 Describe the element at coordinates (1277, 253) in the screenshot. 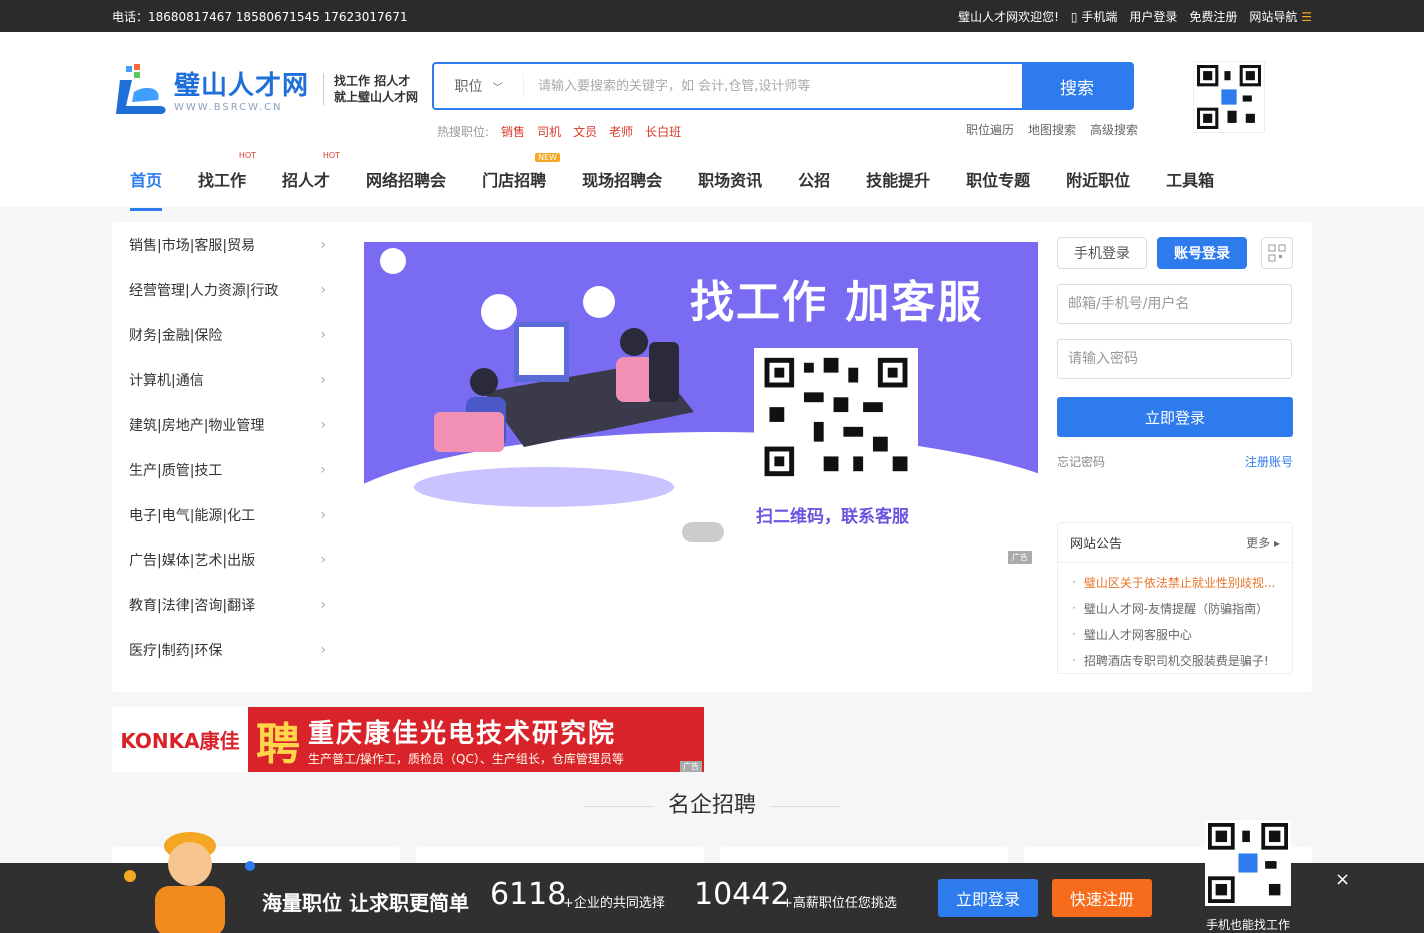

I see `qr-login-icon` at that location.